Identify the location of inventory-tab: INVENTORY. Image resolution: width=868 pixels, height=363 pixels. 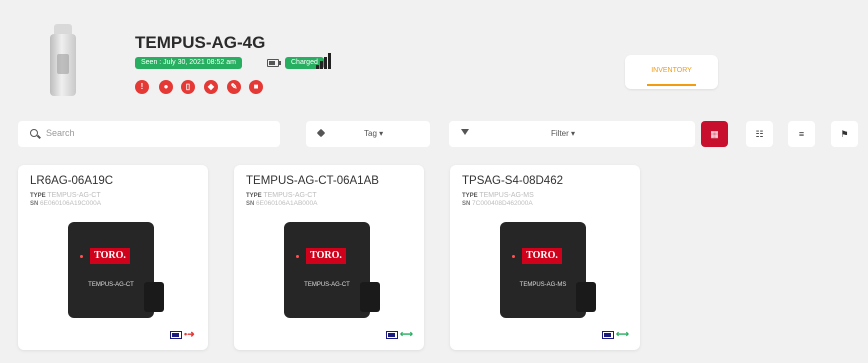
(671, 72).